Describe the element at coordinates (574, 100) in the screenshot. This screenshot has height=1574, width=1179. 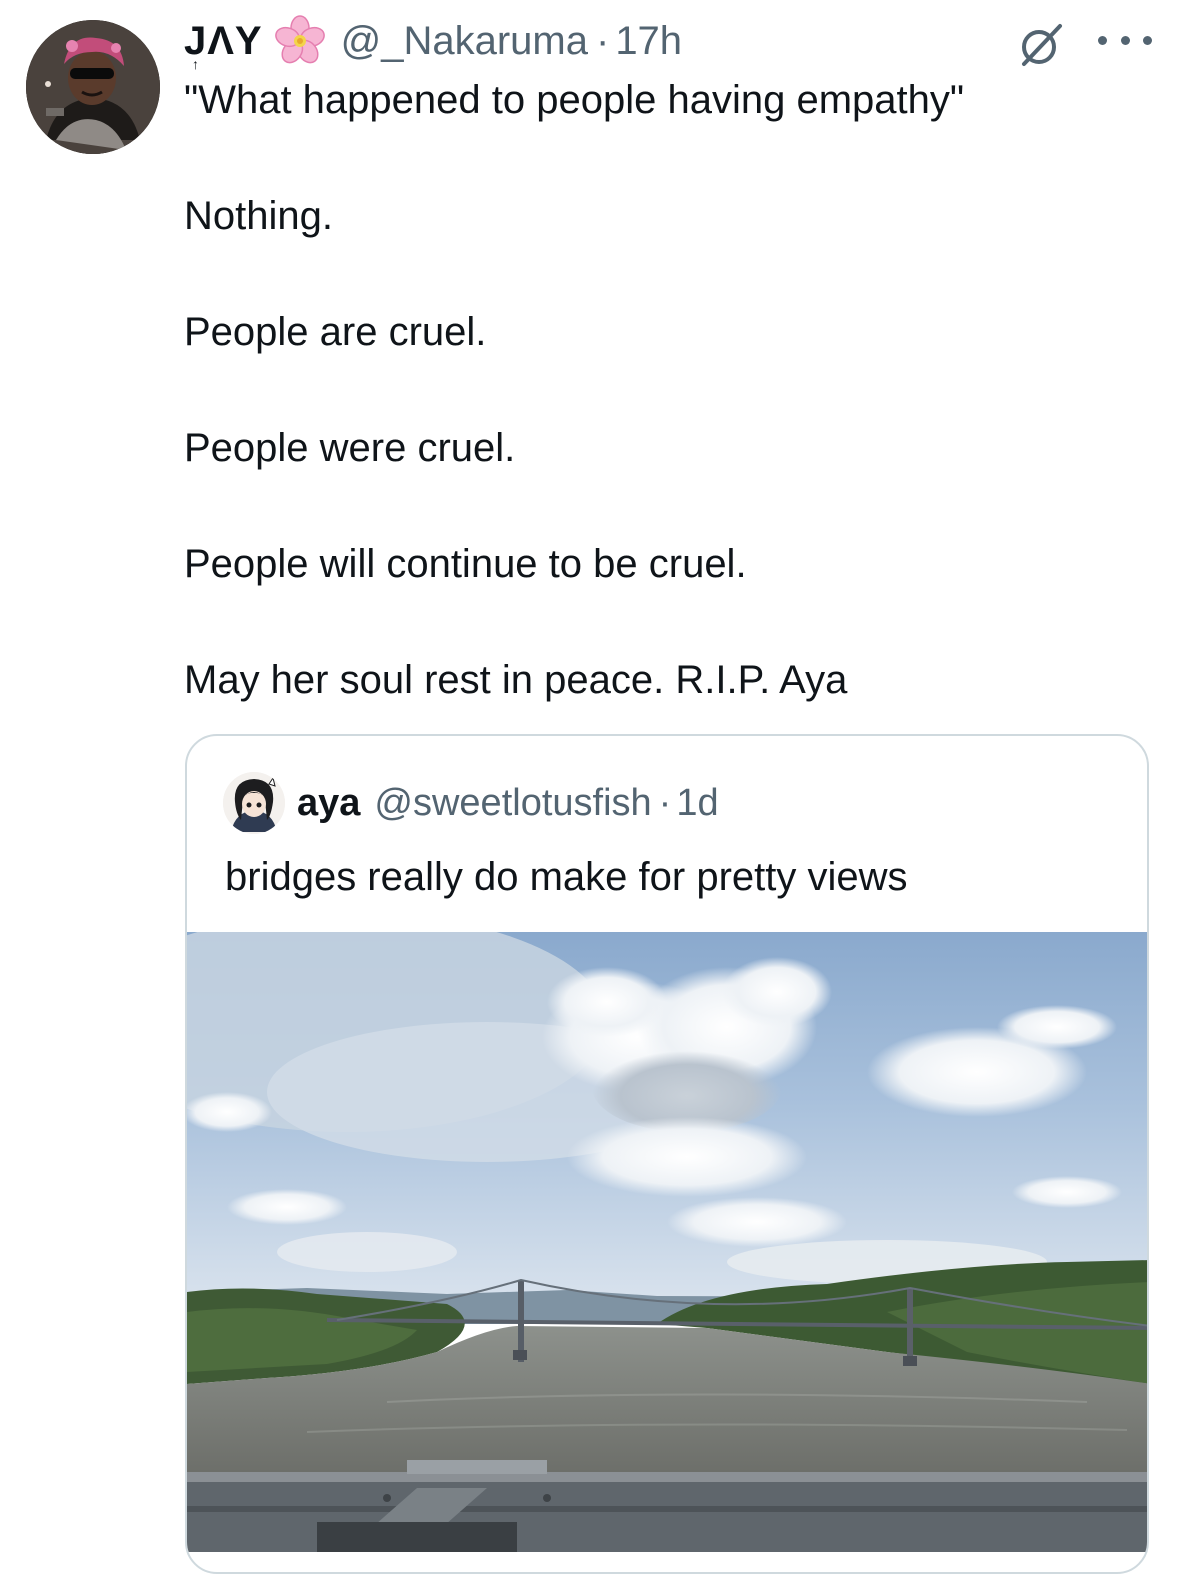
I see `tweet-text-line: "What happened to people having empathy"` at that location.